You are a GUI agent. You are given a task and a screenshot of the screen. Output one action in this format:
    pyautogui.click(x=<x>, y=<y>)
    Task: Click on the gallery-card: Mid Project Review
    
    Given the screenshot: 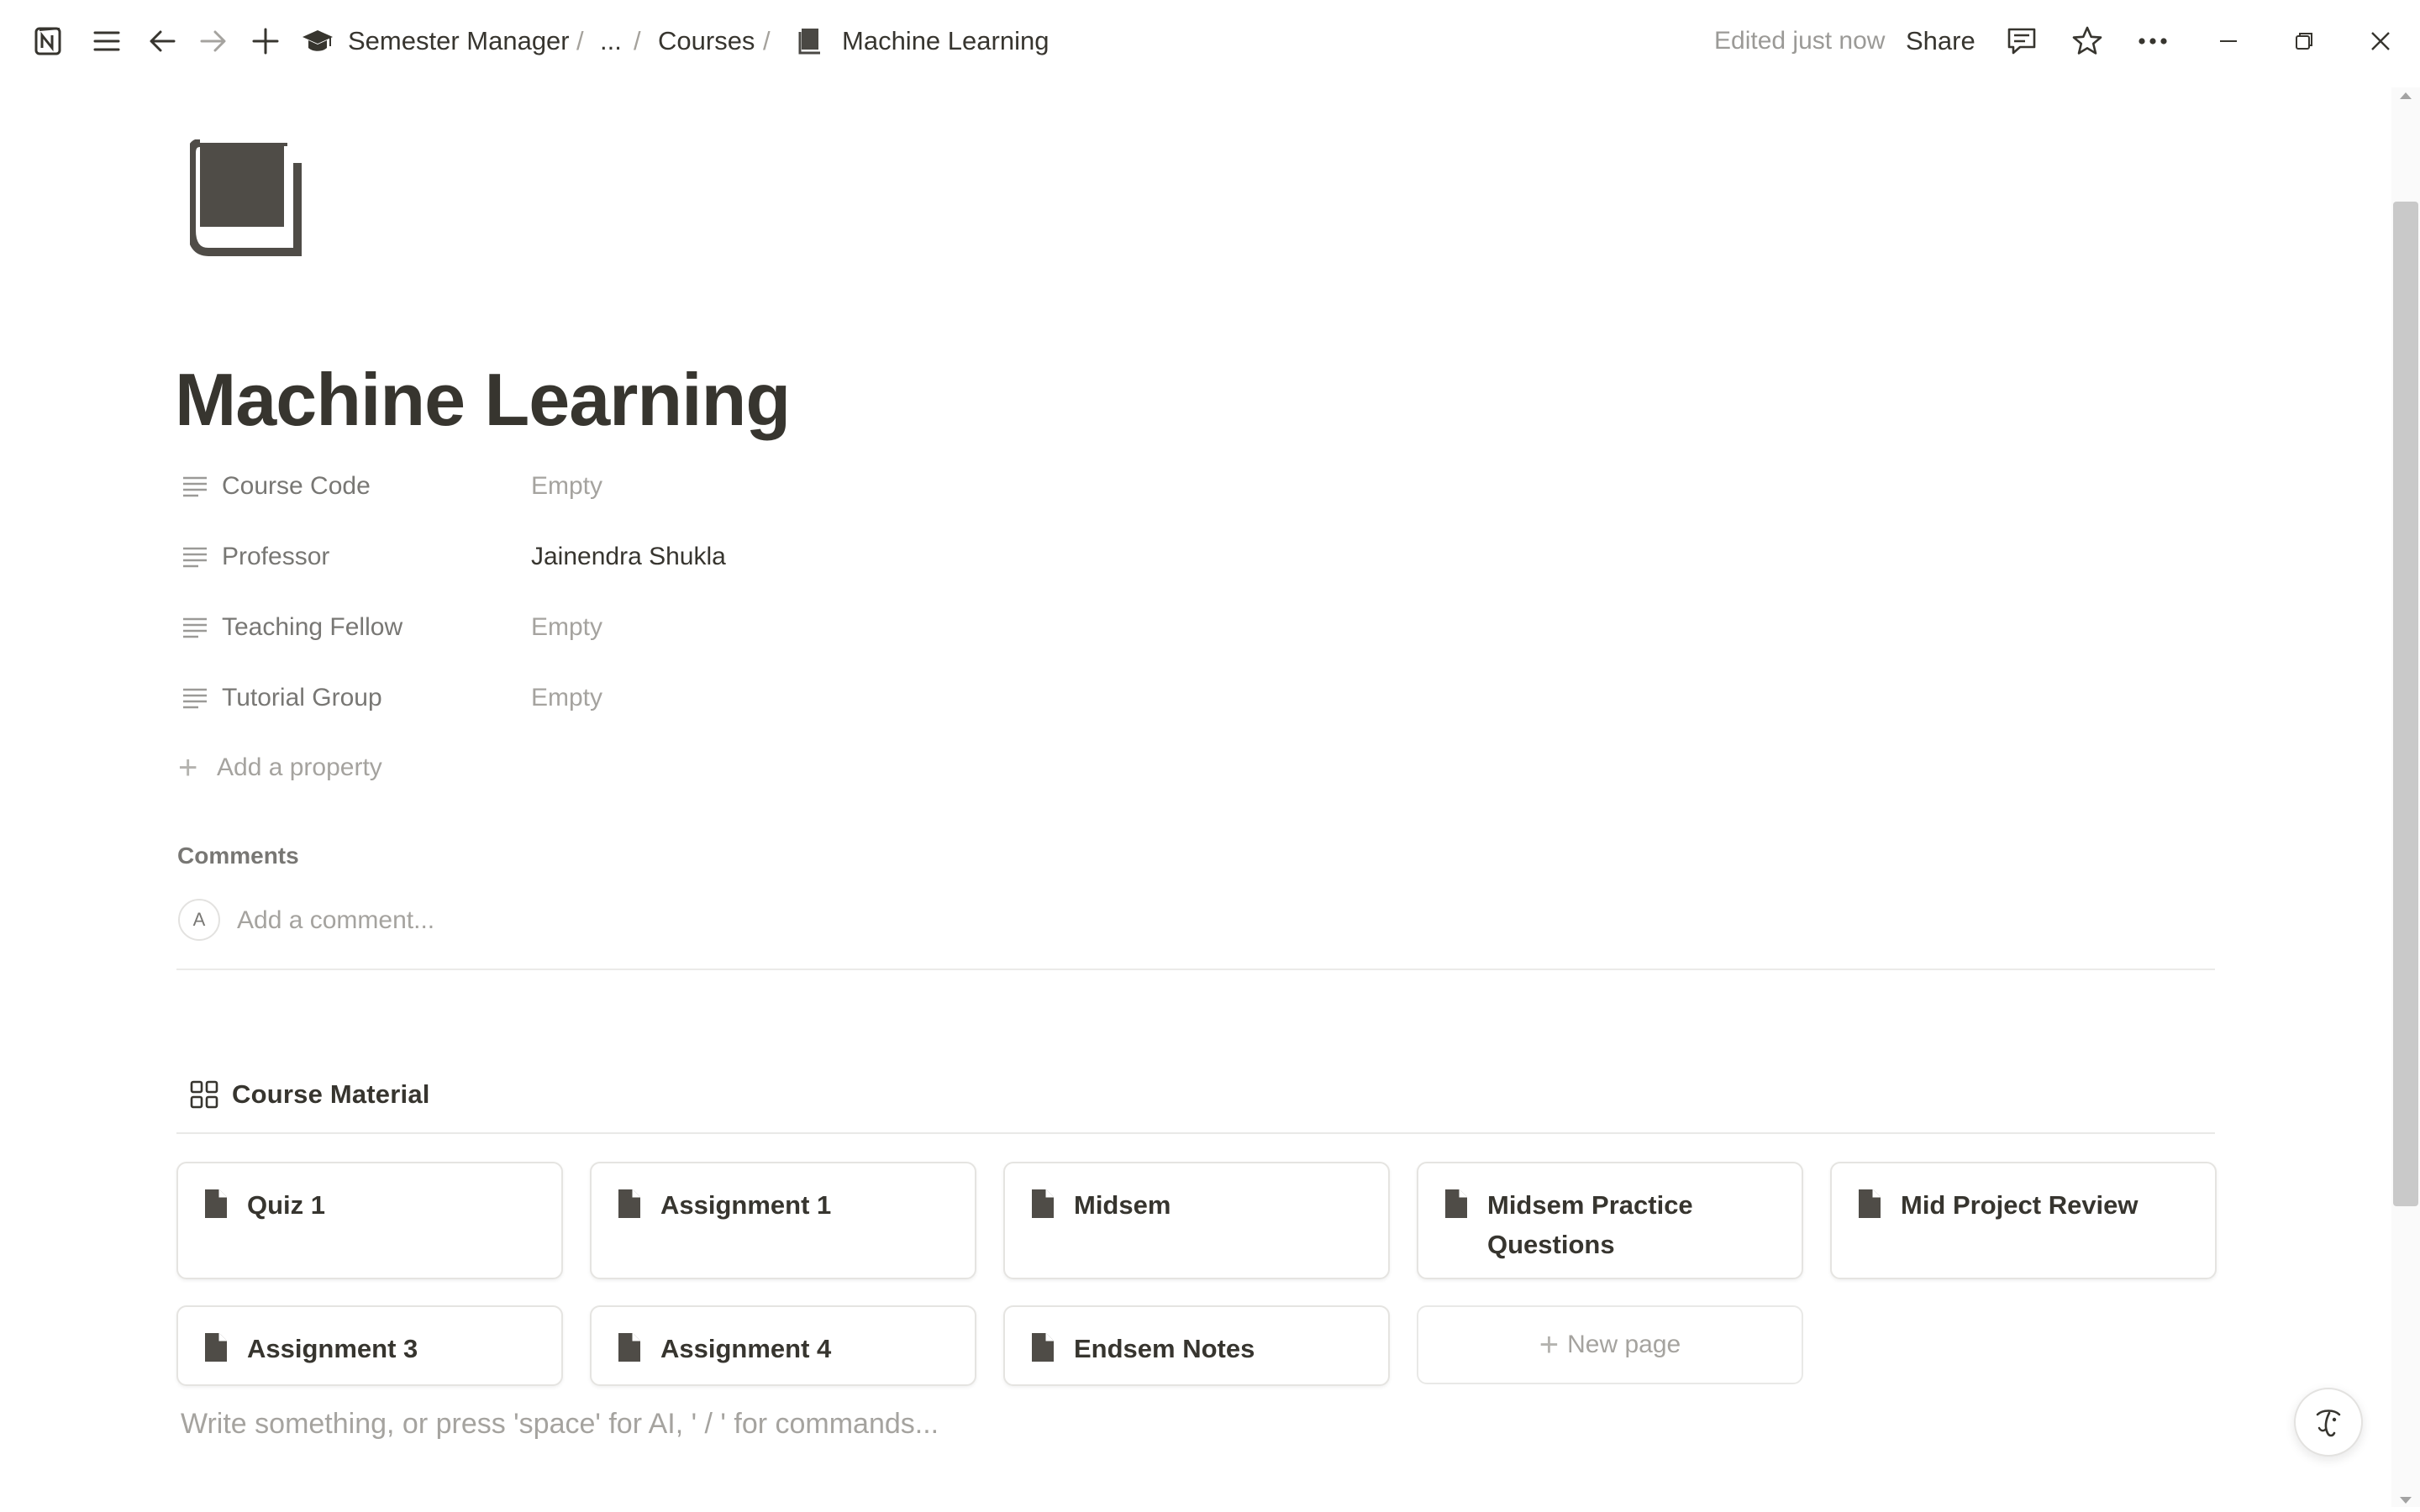 What is the action you would take?
    pyautogui.click(x=2024, y=1220)
    